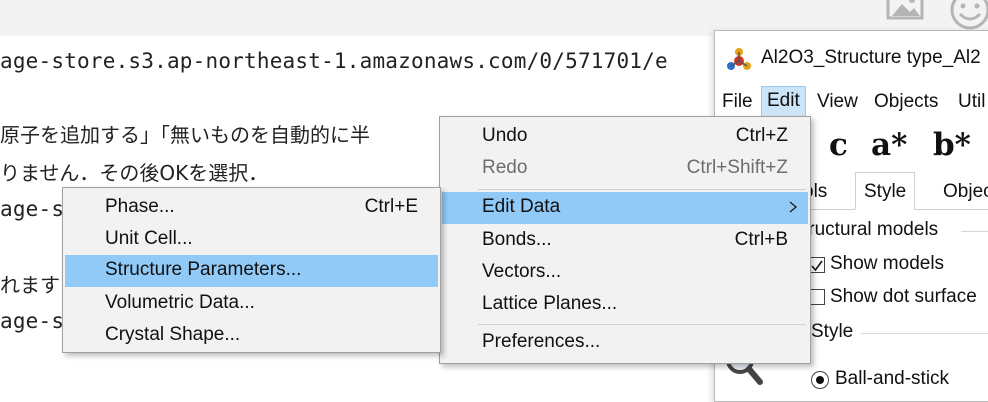 The width and height of the screenshot is (988, 402). I want to click on axis-c-button: c, so click(838, 145).